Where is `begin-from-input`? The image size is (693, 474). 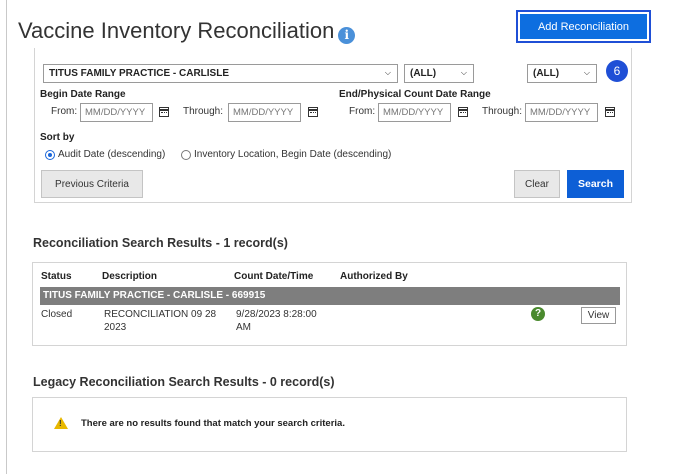 begin-from-input is located at coordinates (116, 112).